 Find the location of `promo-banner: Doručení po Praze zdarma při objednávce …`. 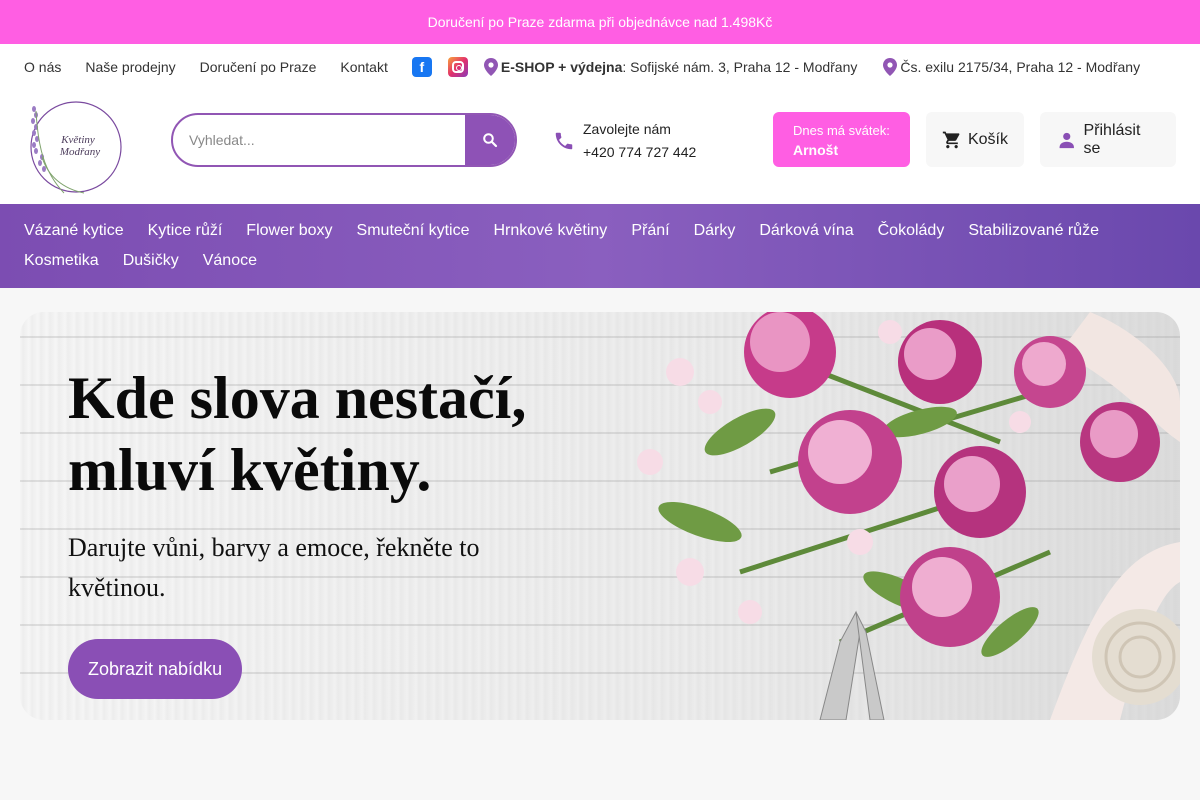

promo-banner: Doručení po Praze zdarma při objednávce … is located at coordinates (600, 22).